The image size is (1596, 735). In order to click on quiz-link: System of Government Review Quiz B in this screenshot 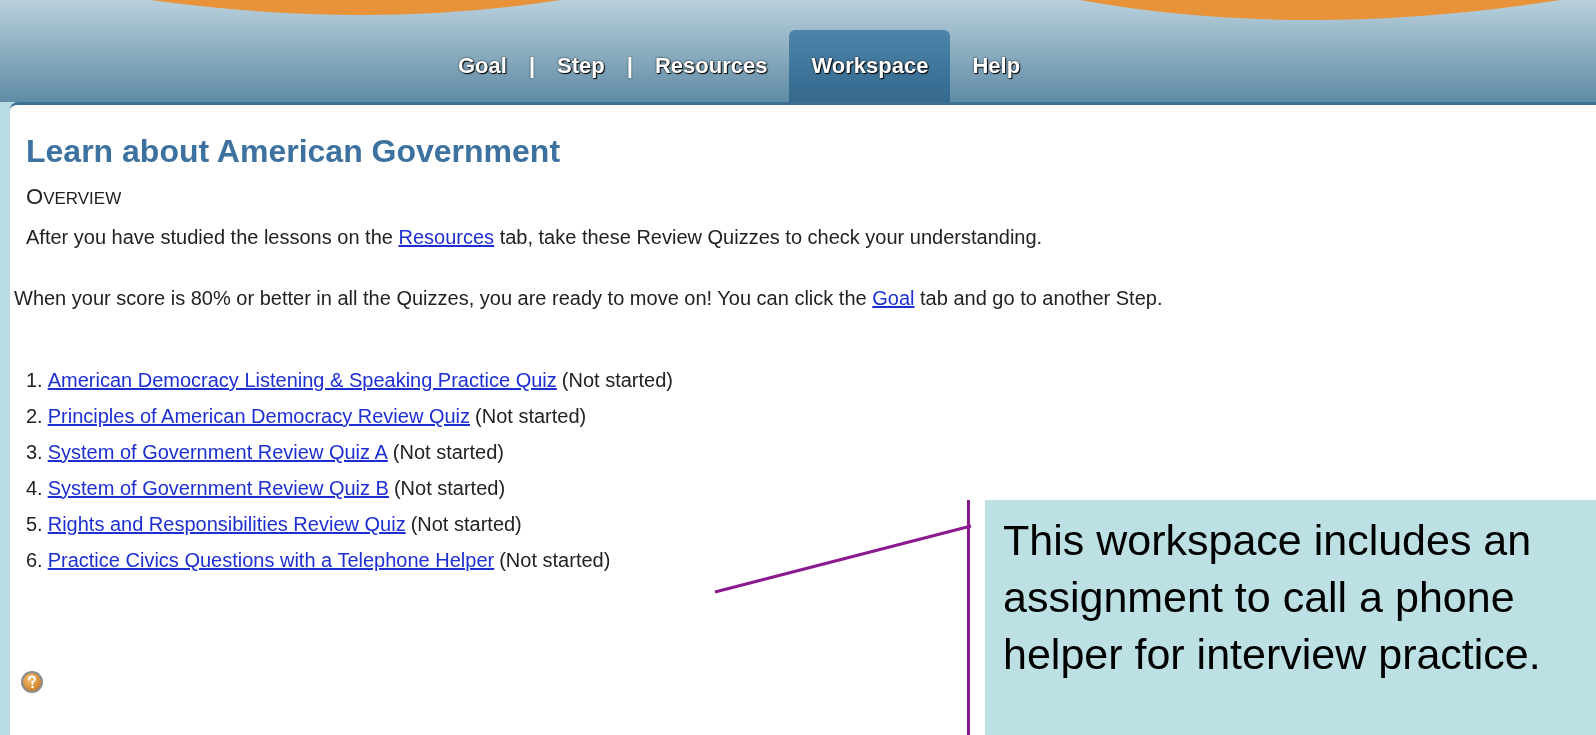, I will do `click(218, 488)`.